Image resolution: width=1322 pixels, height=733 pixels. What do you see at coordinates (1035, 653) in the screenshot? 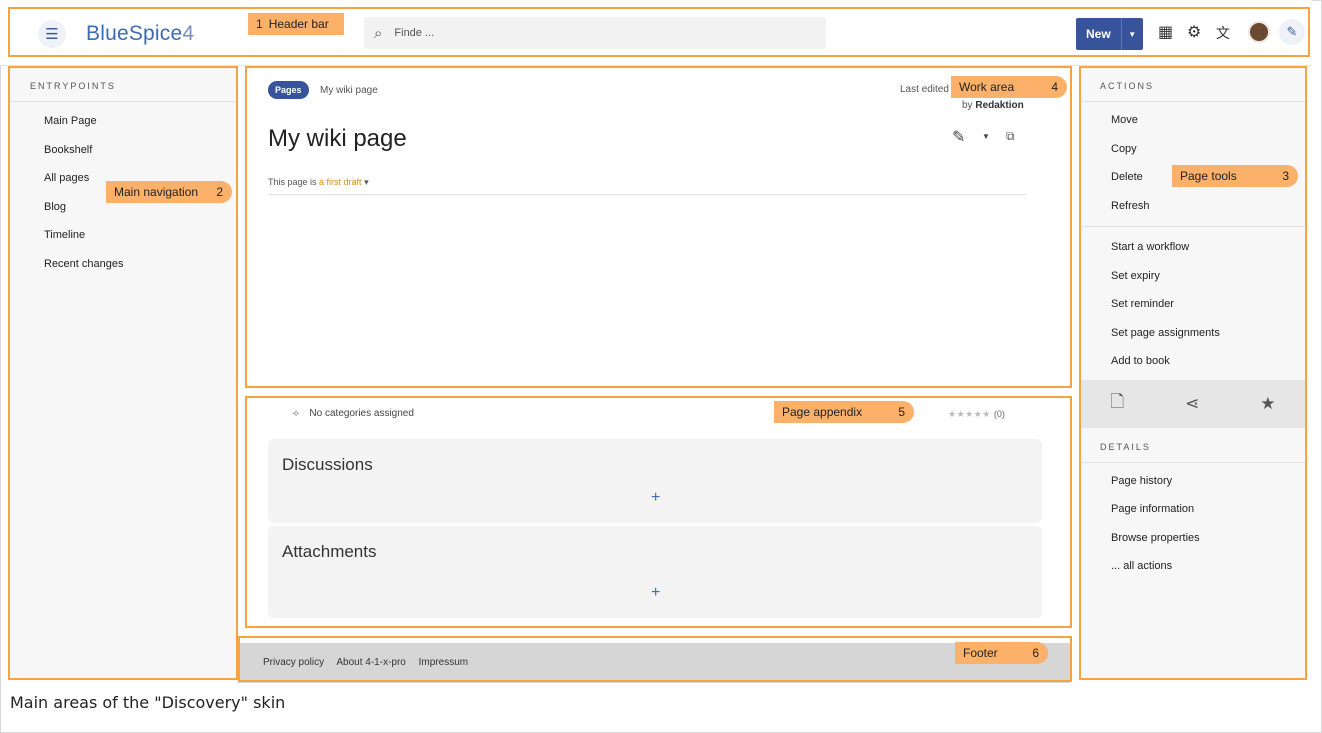
I see `annotation-number: 6` at bounding box center [1035, 653].